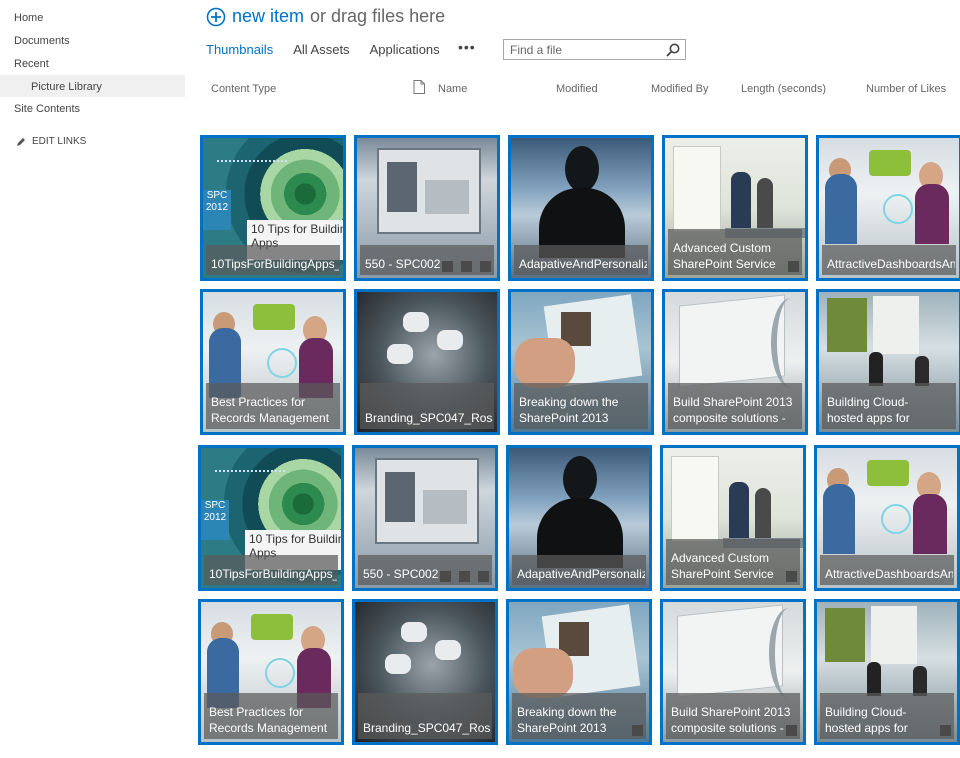 This screenshot has height=758, width=960. Describe the element at coordinates (783, 89) in the screenshot. I see `column-length: Length (seconds)` at that location.